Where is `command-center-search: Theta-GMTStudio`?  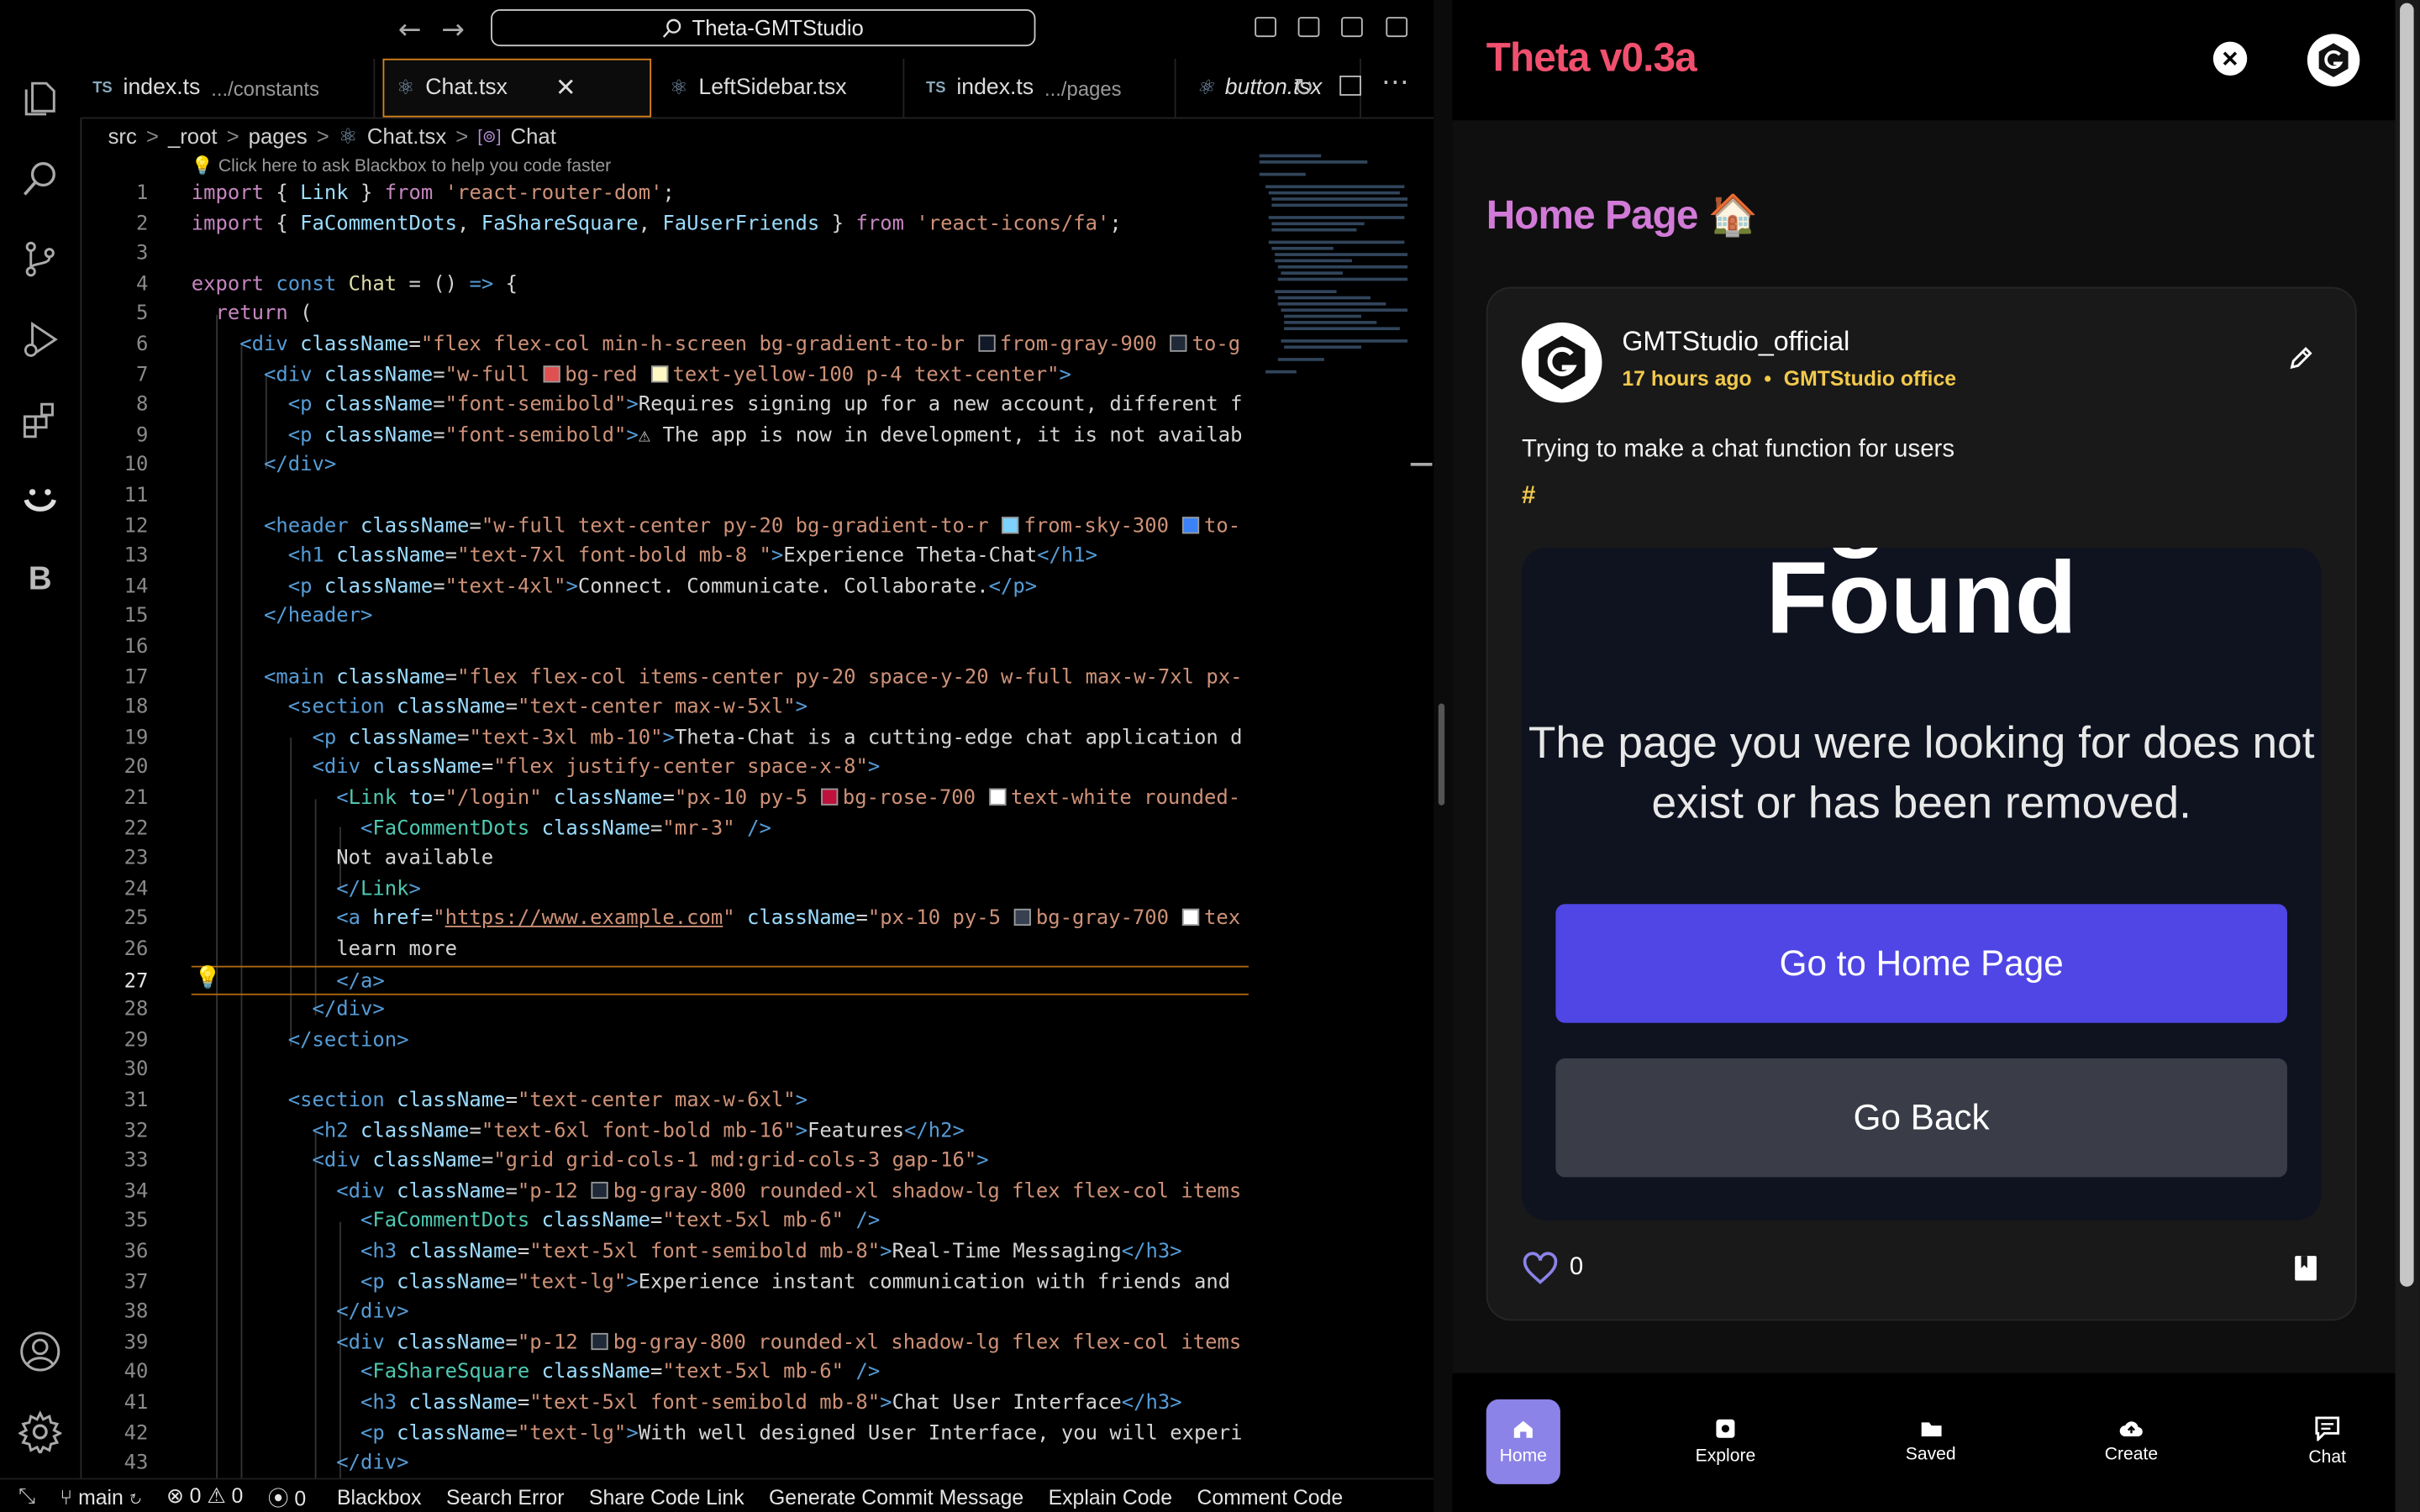 command-center-search: Theta-GMTStudio is located at coordinates (764, 28).